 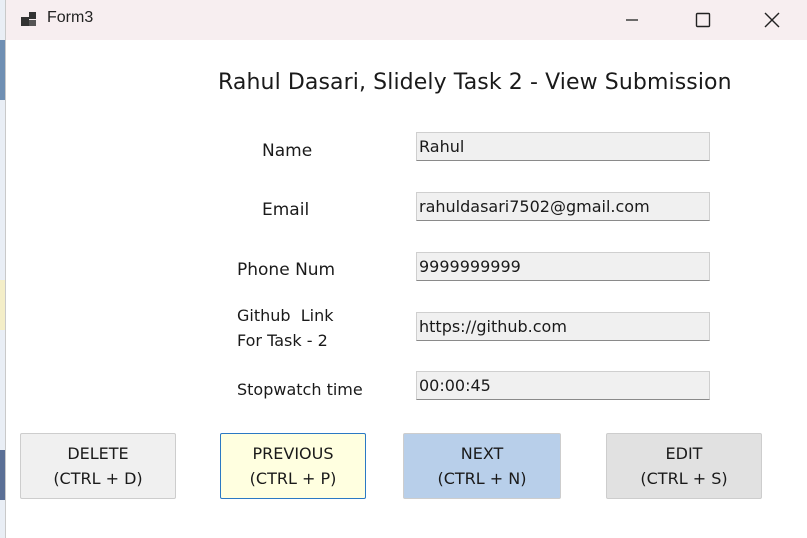 What do you see at coordinates (482, 478) in the screenshot?
I see `next-button-shortcut: (CTRL + N)` at bounding box center [482, 478].